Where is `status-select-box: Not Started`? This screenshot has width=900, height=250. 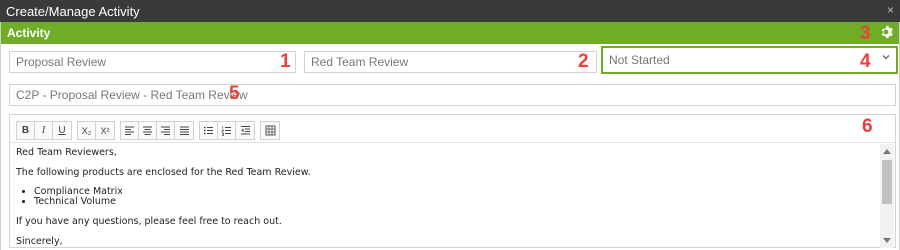 status-select-box: Not Started is located at coordinates (749, 60).